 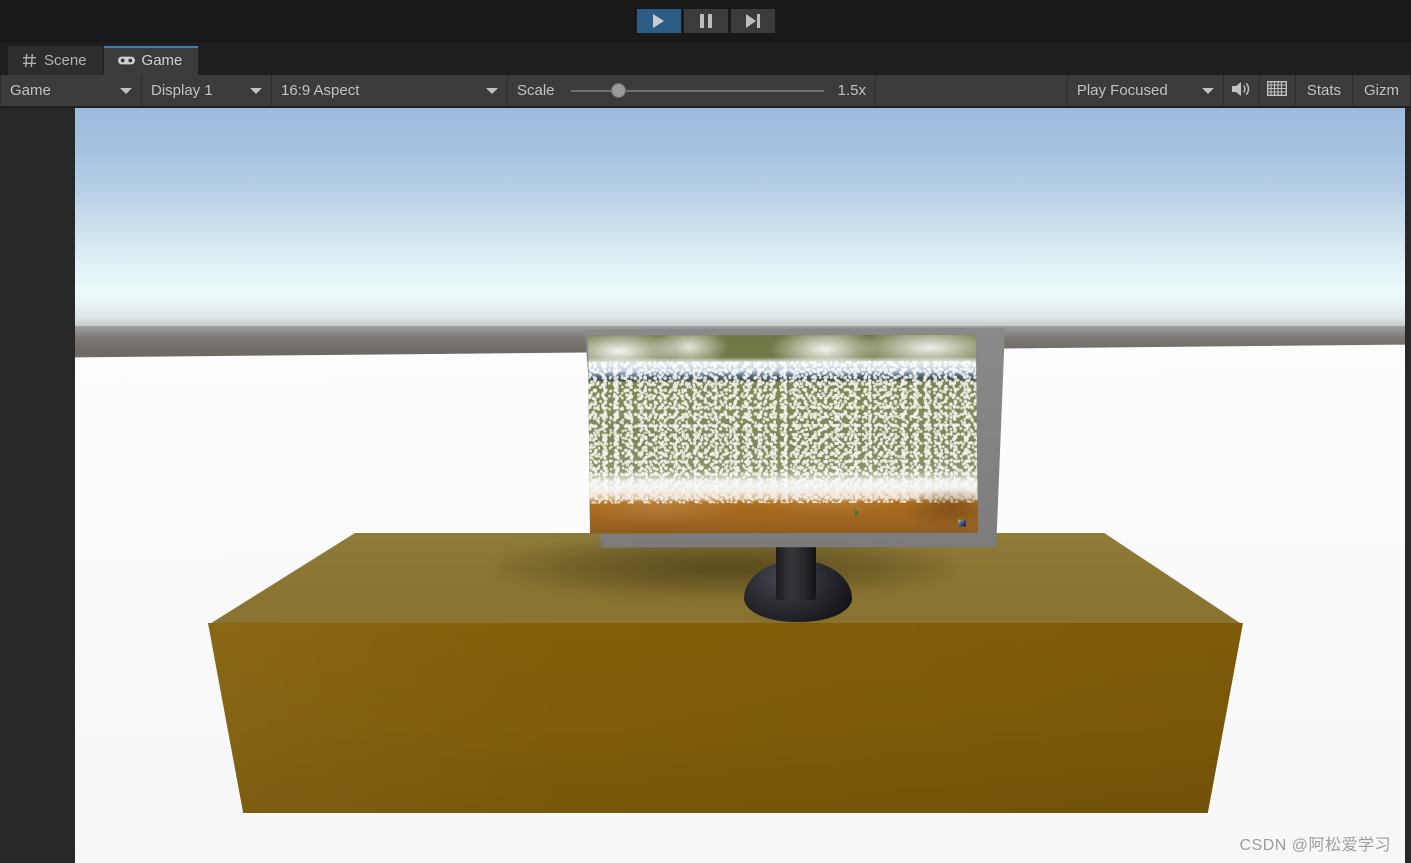 I want to click on pause-icon, so click(x=705, y=21).